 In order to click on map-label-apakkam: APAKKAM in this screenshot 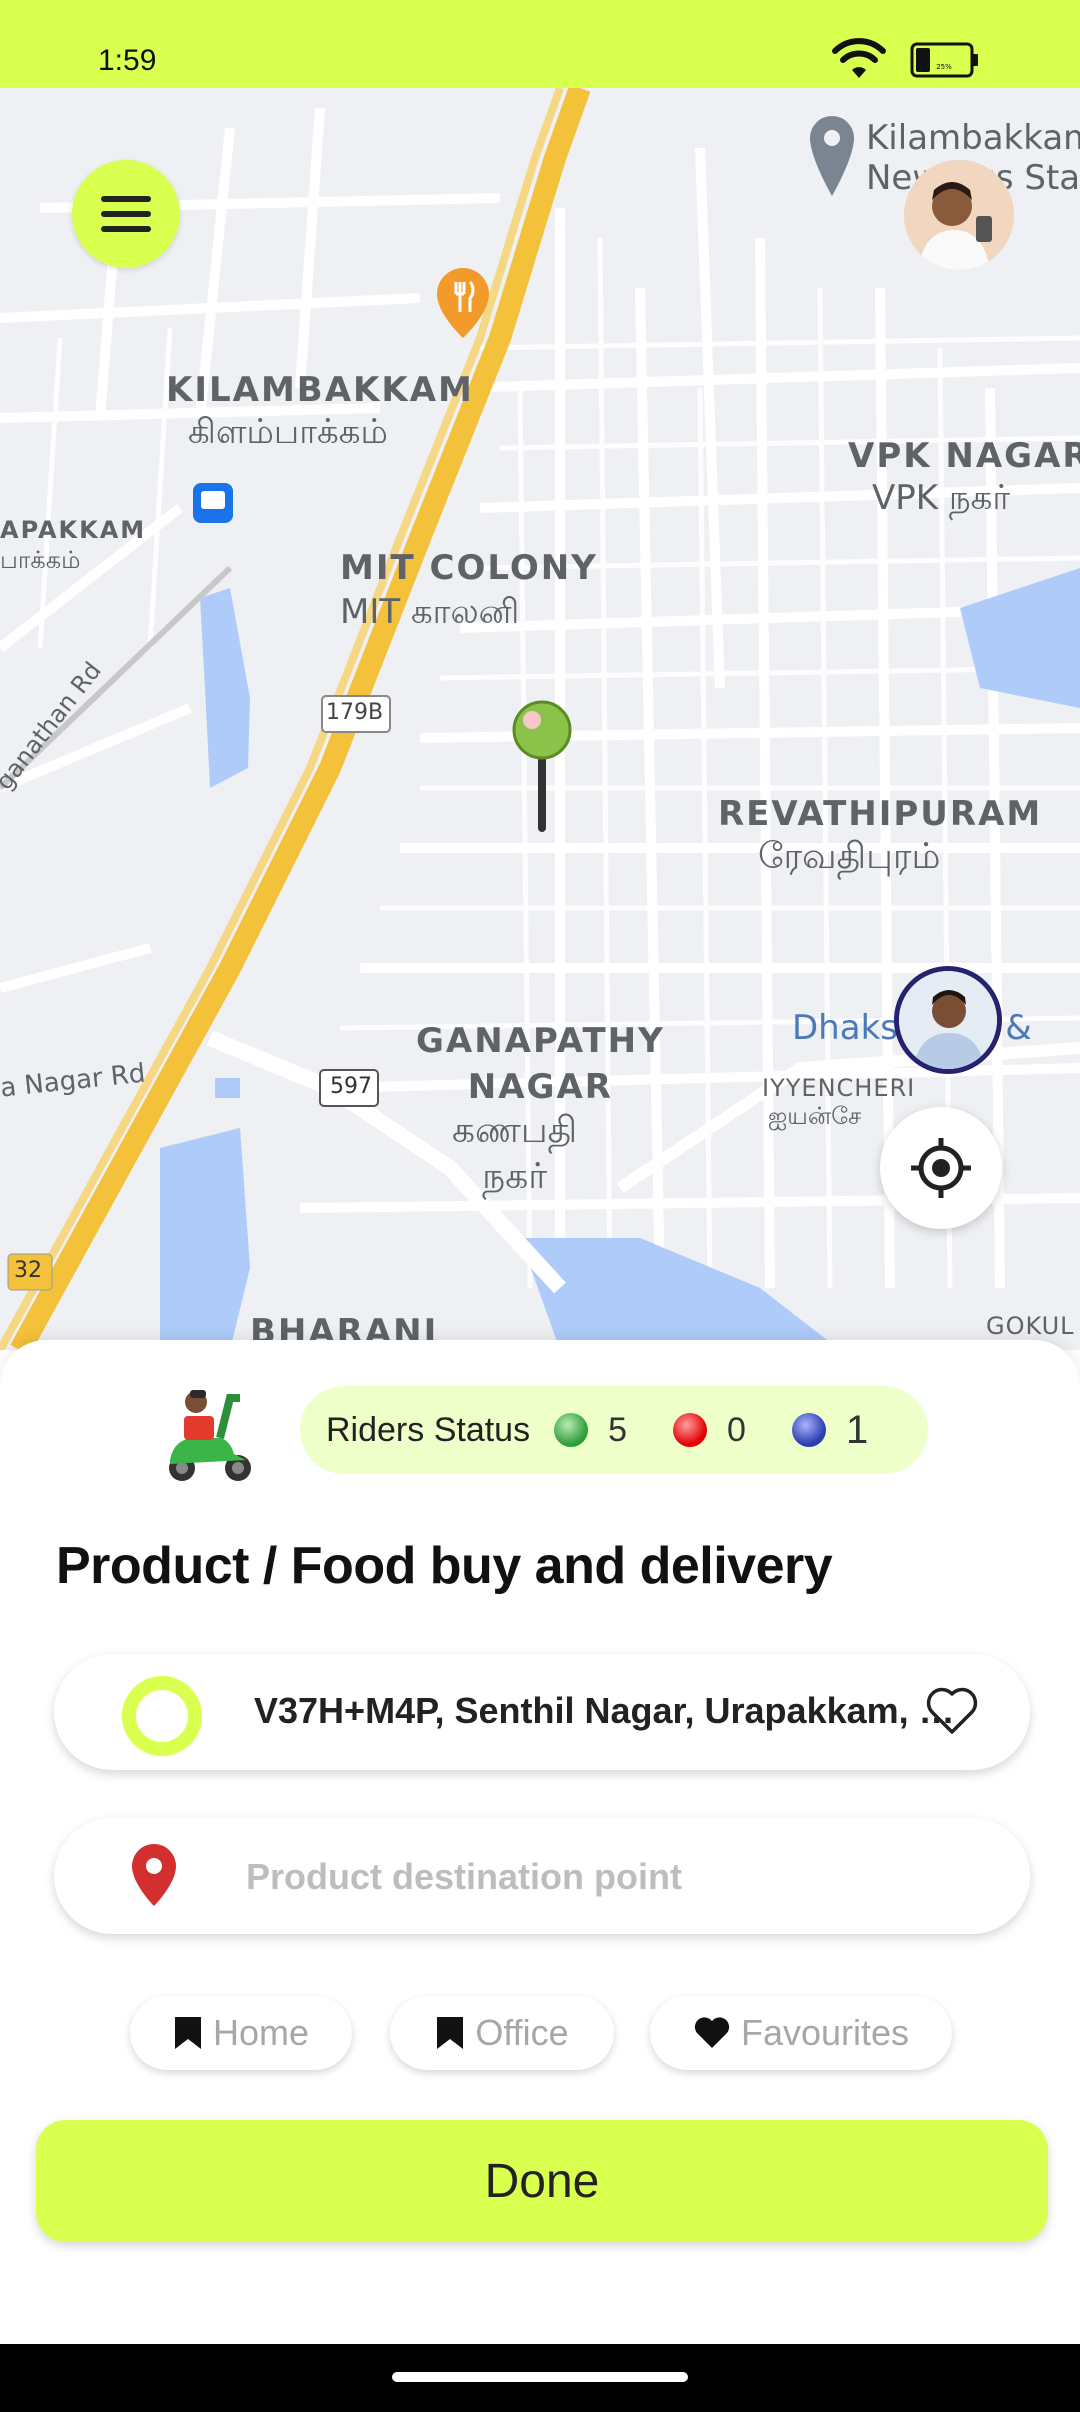, I will do `click(73, 530)`.